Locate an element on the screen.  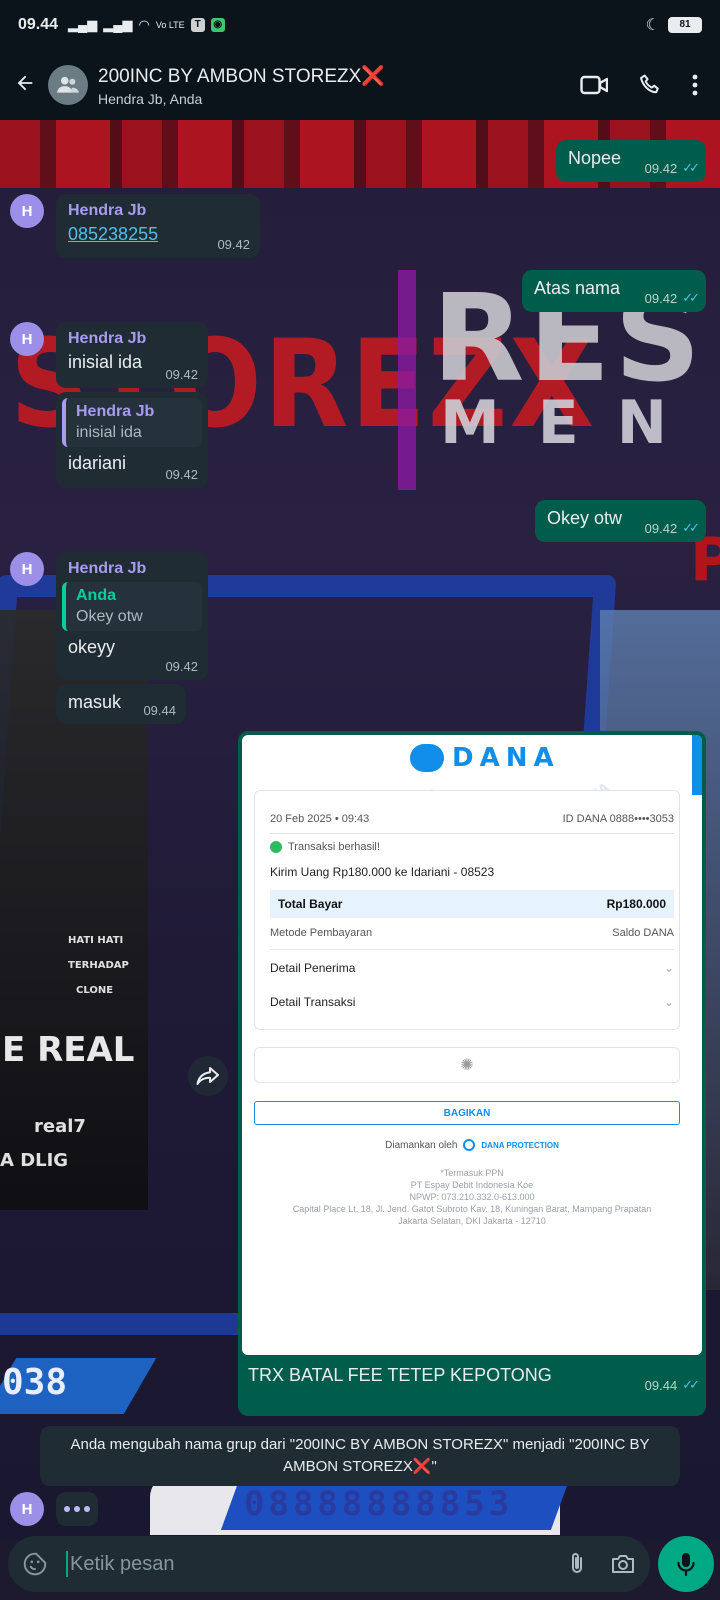
typing-indicator is located at coordinates (77, 1509).